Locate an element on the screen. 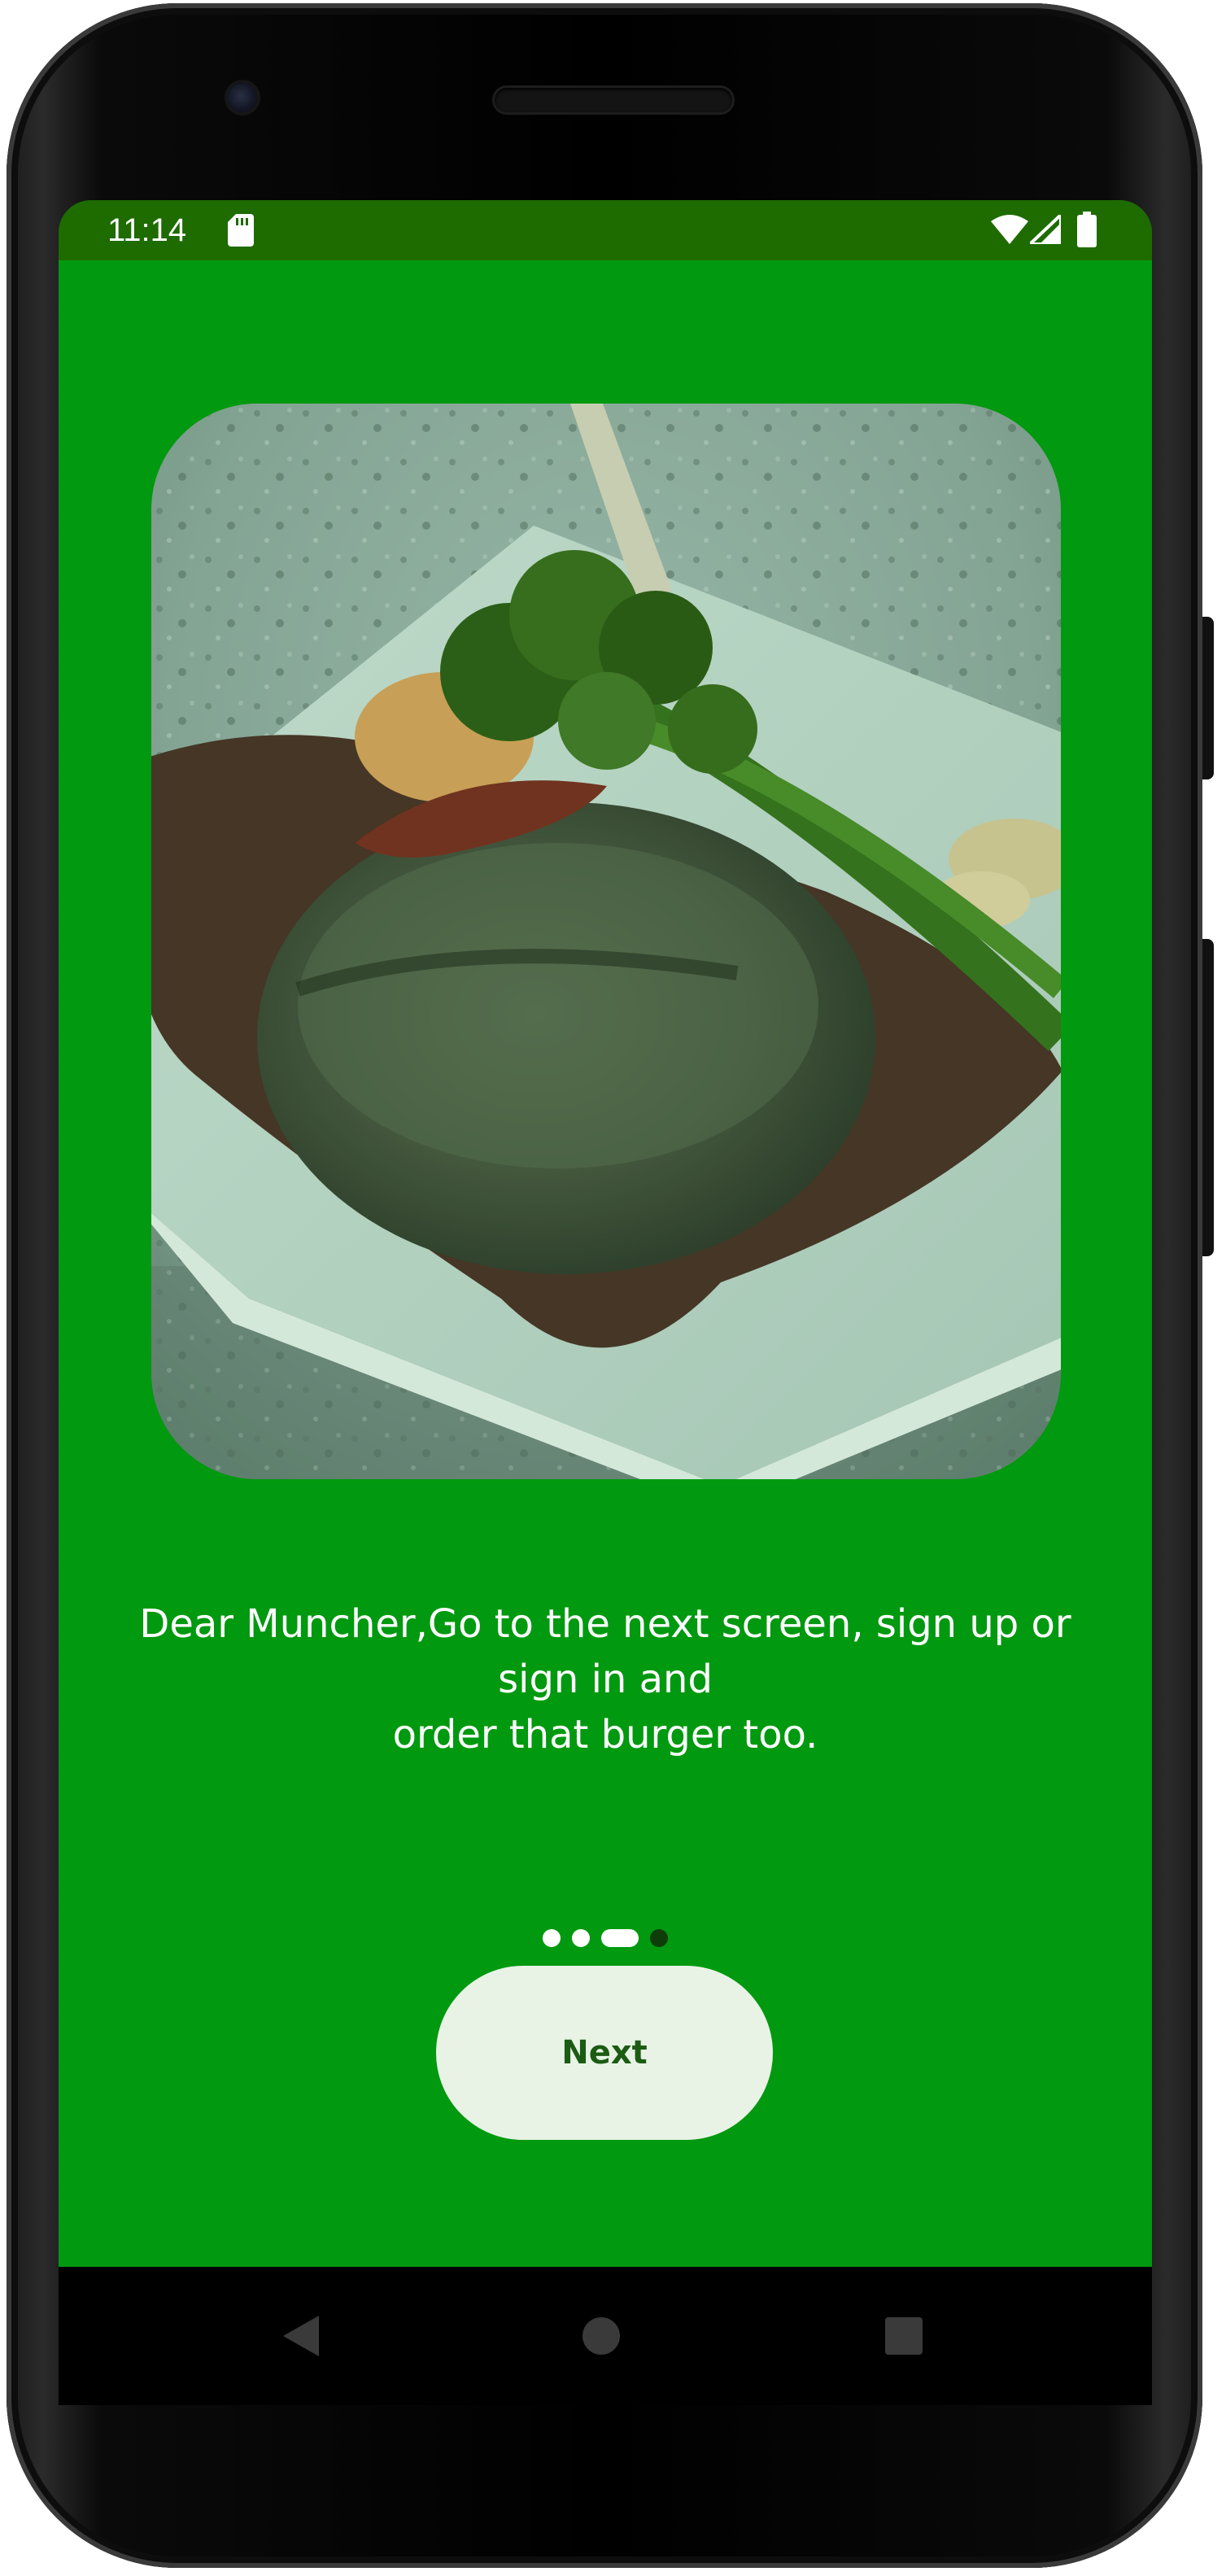 The image size is (1226, 2576). page-dot-3-active is located at coordinates (620, 1938).